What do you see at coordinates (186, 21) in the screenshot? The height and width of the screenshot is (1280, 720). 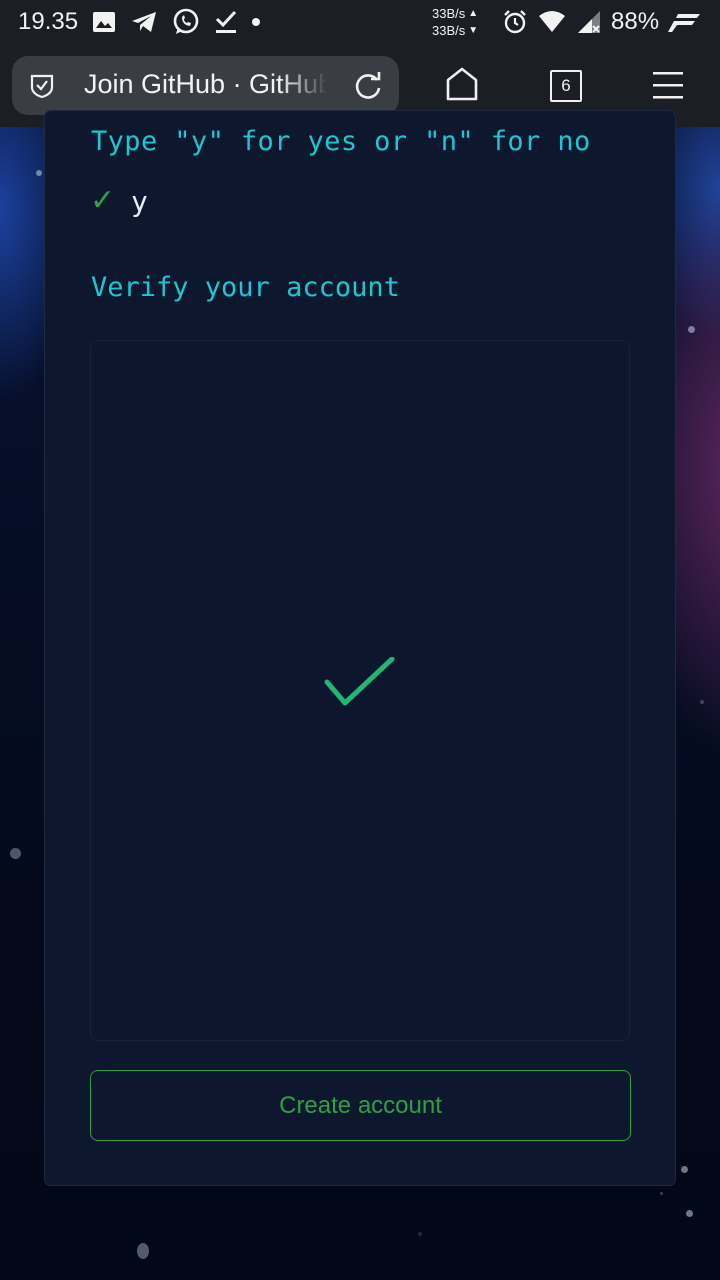 I see `whatsapp-icon` at bounding box center [186, 21].